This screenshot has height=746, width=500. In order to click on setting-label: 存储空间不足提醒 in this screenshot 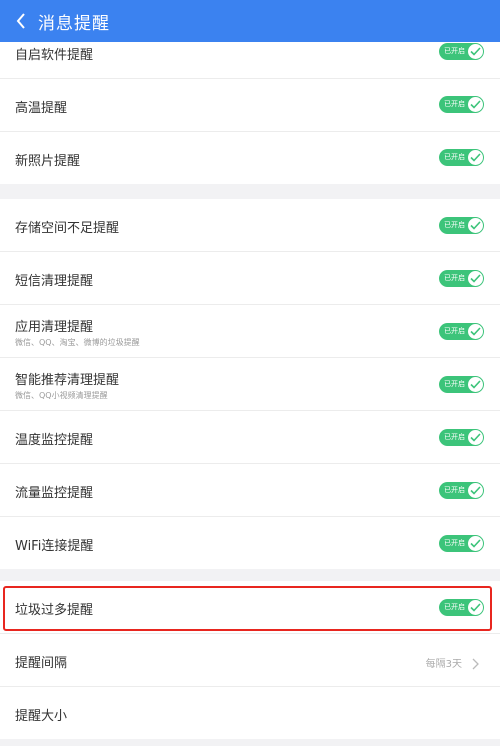, I will do `click(67, 228)`.